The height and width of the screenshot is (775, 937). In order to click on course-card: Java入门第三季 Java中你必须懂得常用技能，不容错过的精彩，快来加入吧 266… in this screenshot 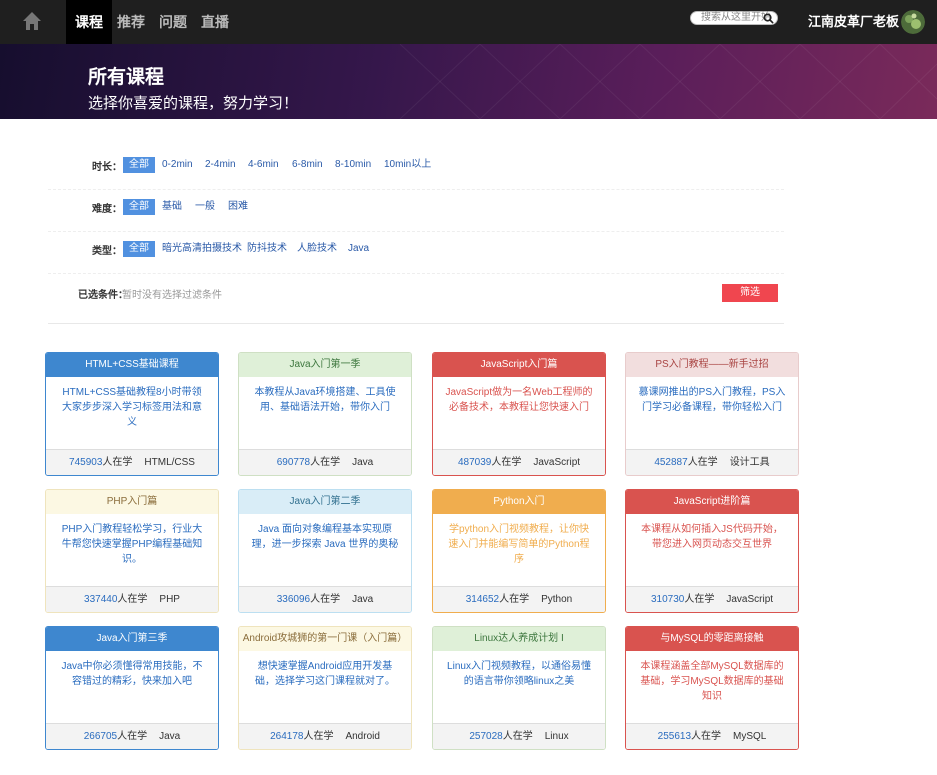, I will do `click(132, 688)`.